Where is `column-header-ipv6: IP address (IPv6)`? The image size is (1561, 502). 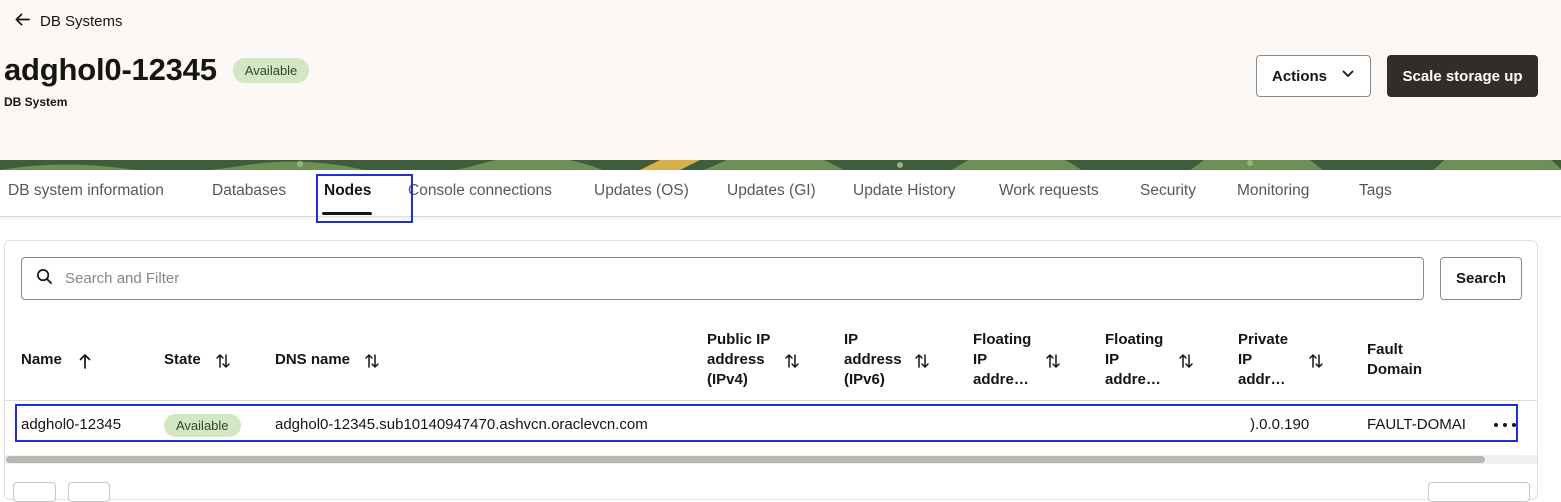 column-header-ipv6: IP address (IPv6) is located at coordinates (873, 360).